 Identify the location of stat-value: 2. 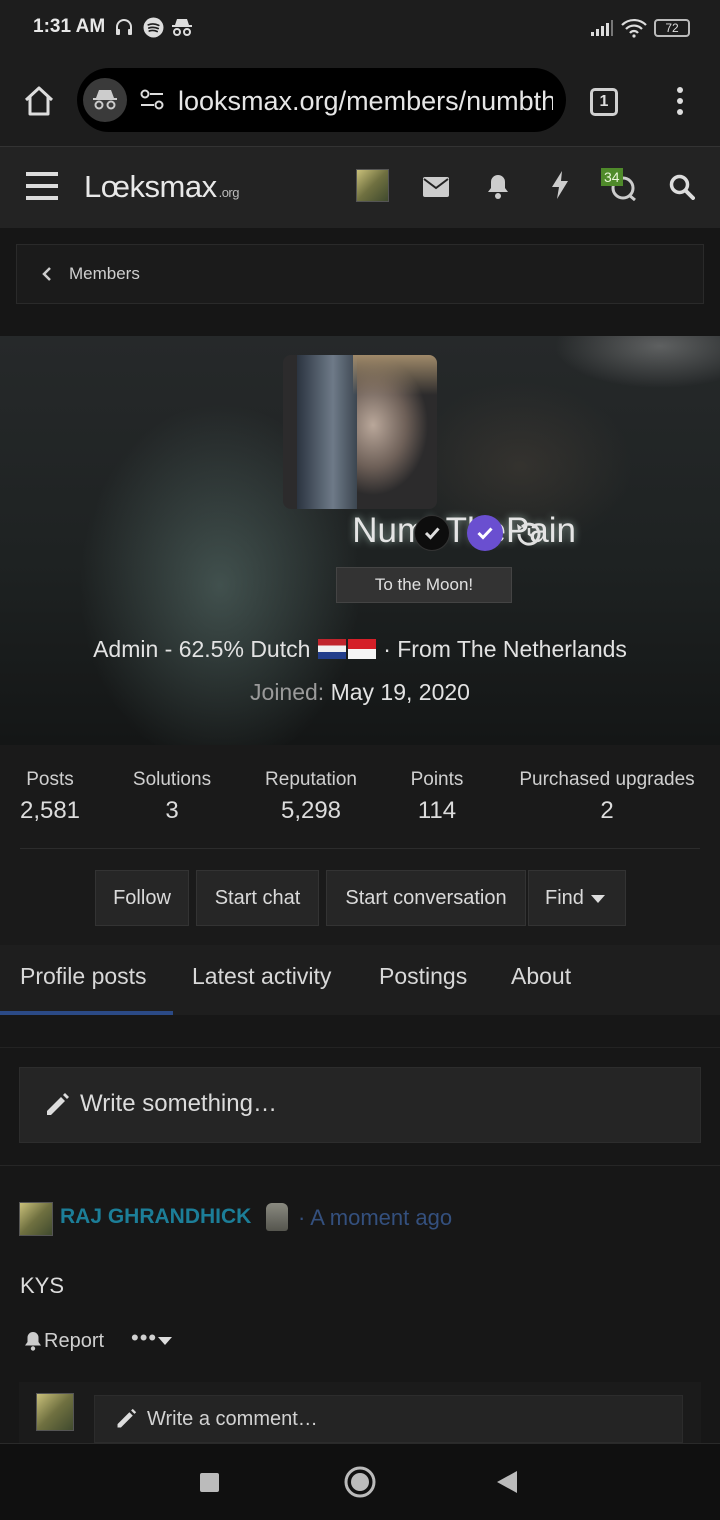
(607, 810).